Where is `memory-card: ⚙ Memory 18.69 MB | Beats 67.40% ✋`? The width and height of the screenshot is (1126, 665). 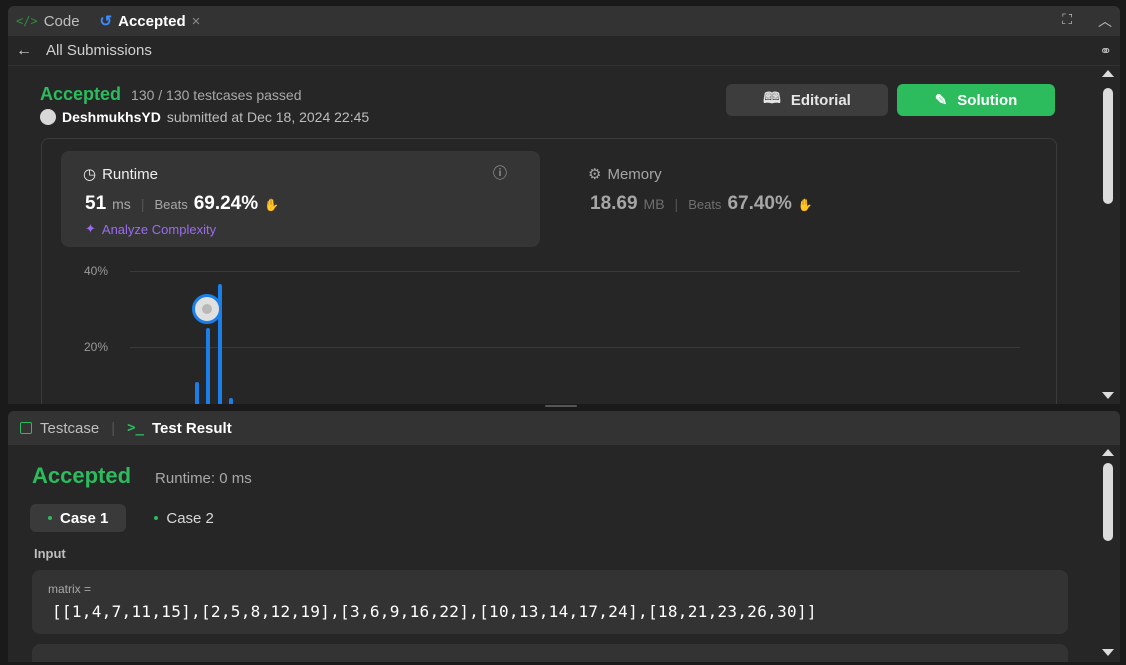 memory-card: ⚙ Memory 18.69 MB | Beats 67.40% ✋ is located at coordinates (810, 199).